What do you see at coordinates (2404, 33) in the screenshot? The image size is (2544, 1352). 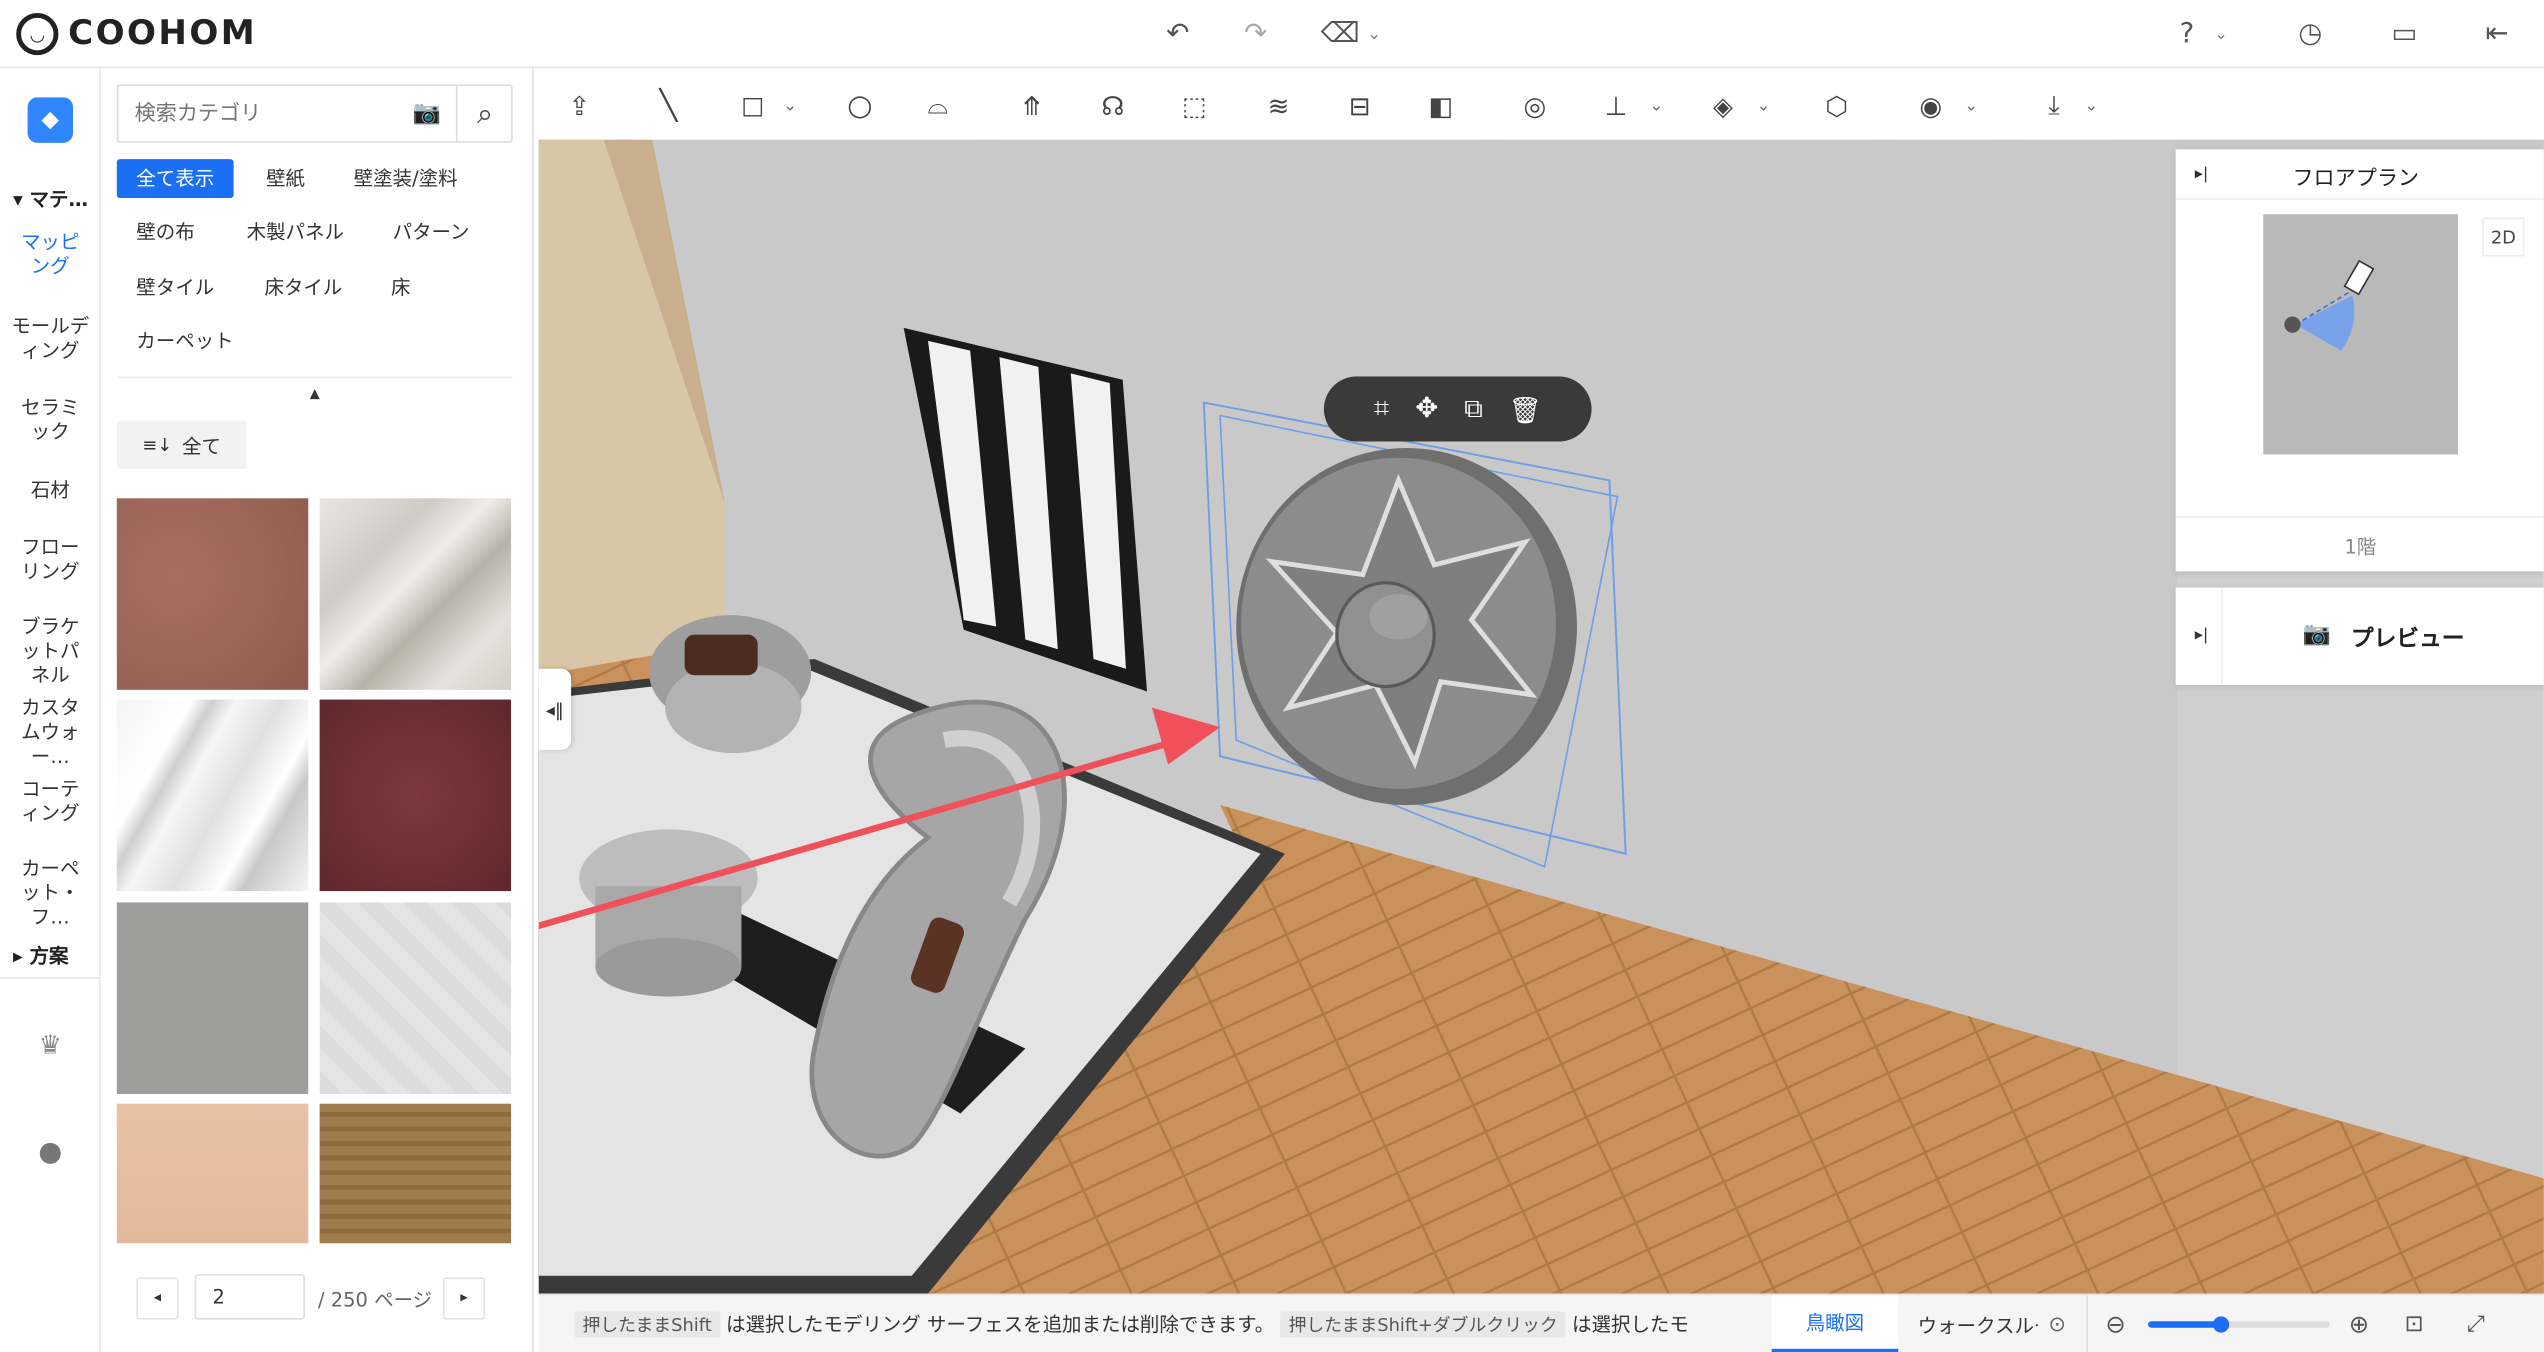 I see `save-icon: ▭` at bounding box center [2404, 33].